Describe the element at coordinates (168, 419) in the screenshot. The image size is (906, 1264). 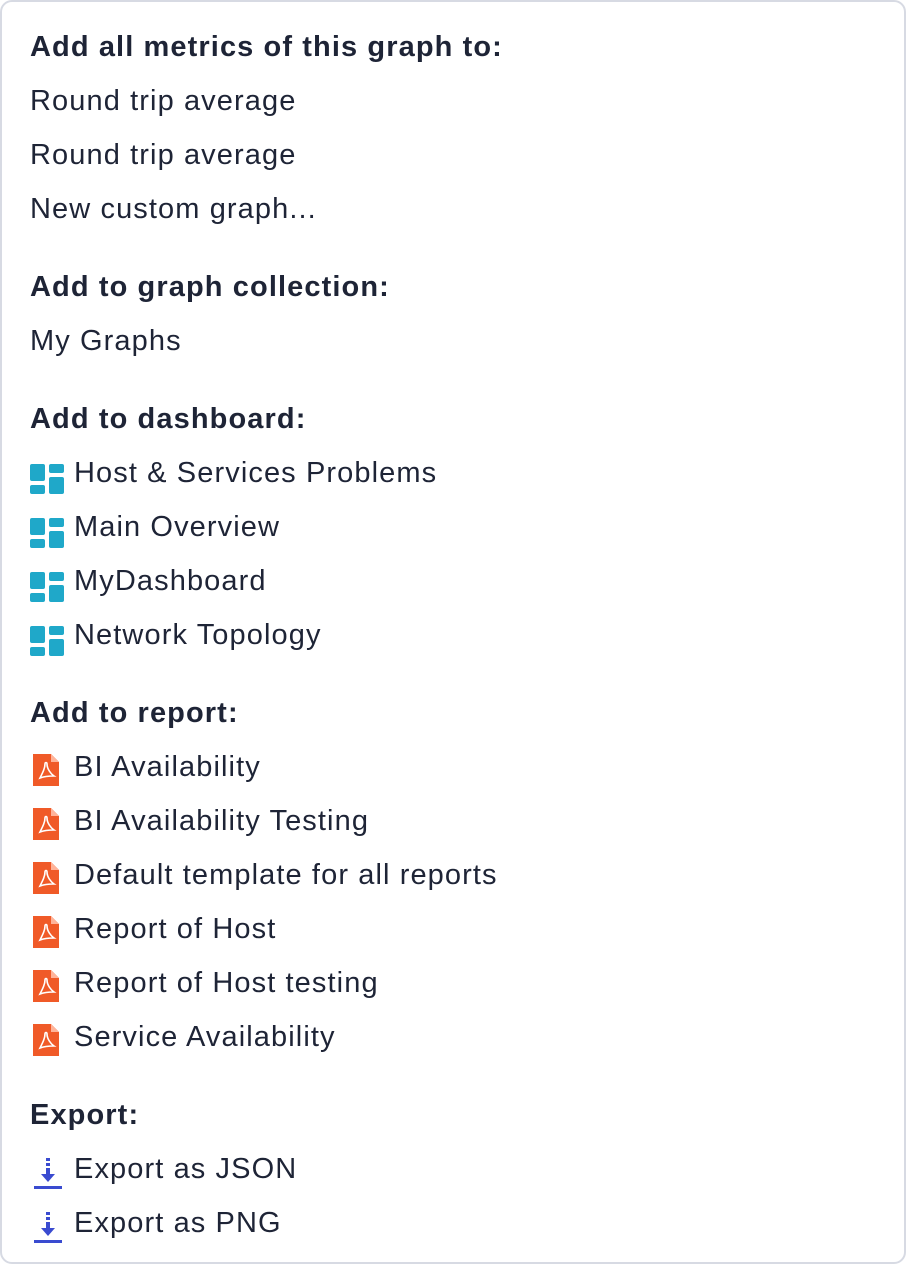
I see `section-heading-dashboard: Add to dashboard:` at that location.